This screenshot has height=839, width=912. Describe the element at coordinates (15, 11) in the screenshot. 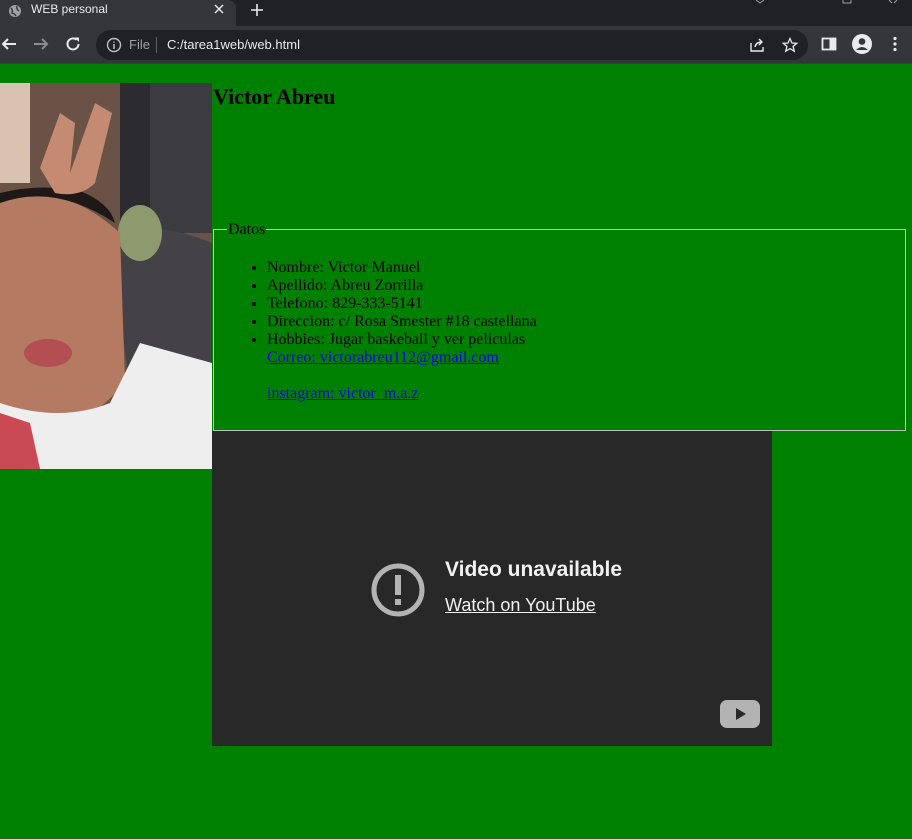

I see `globe-icon` at that location.